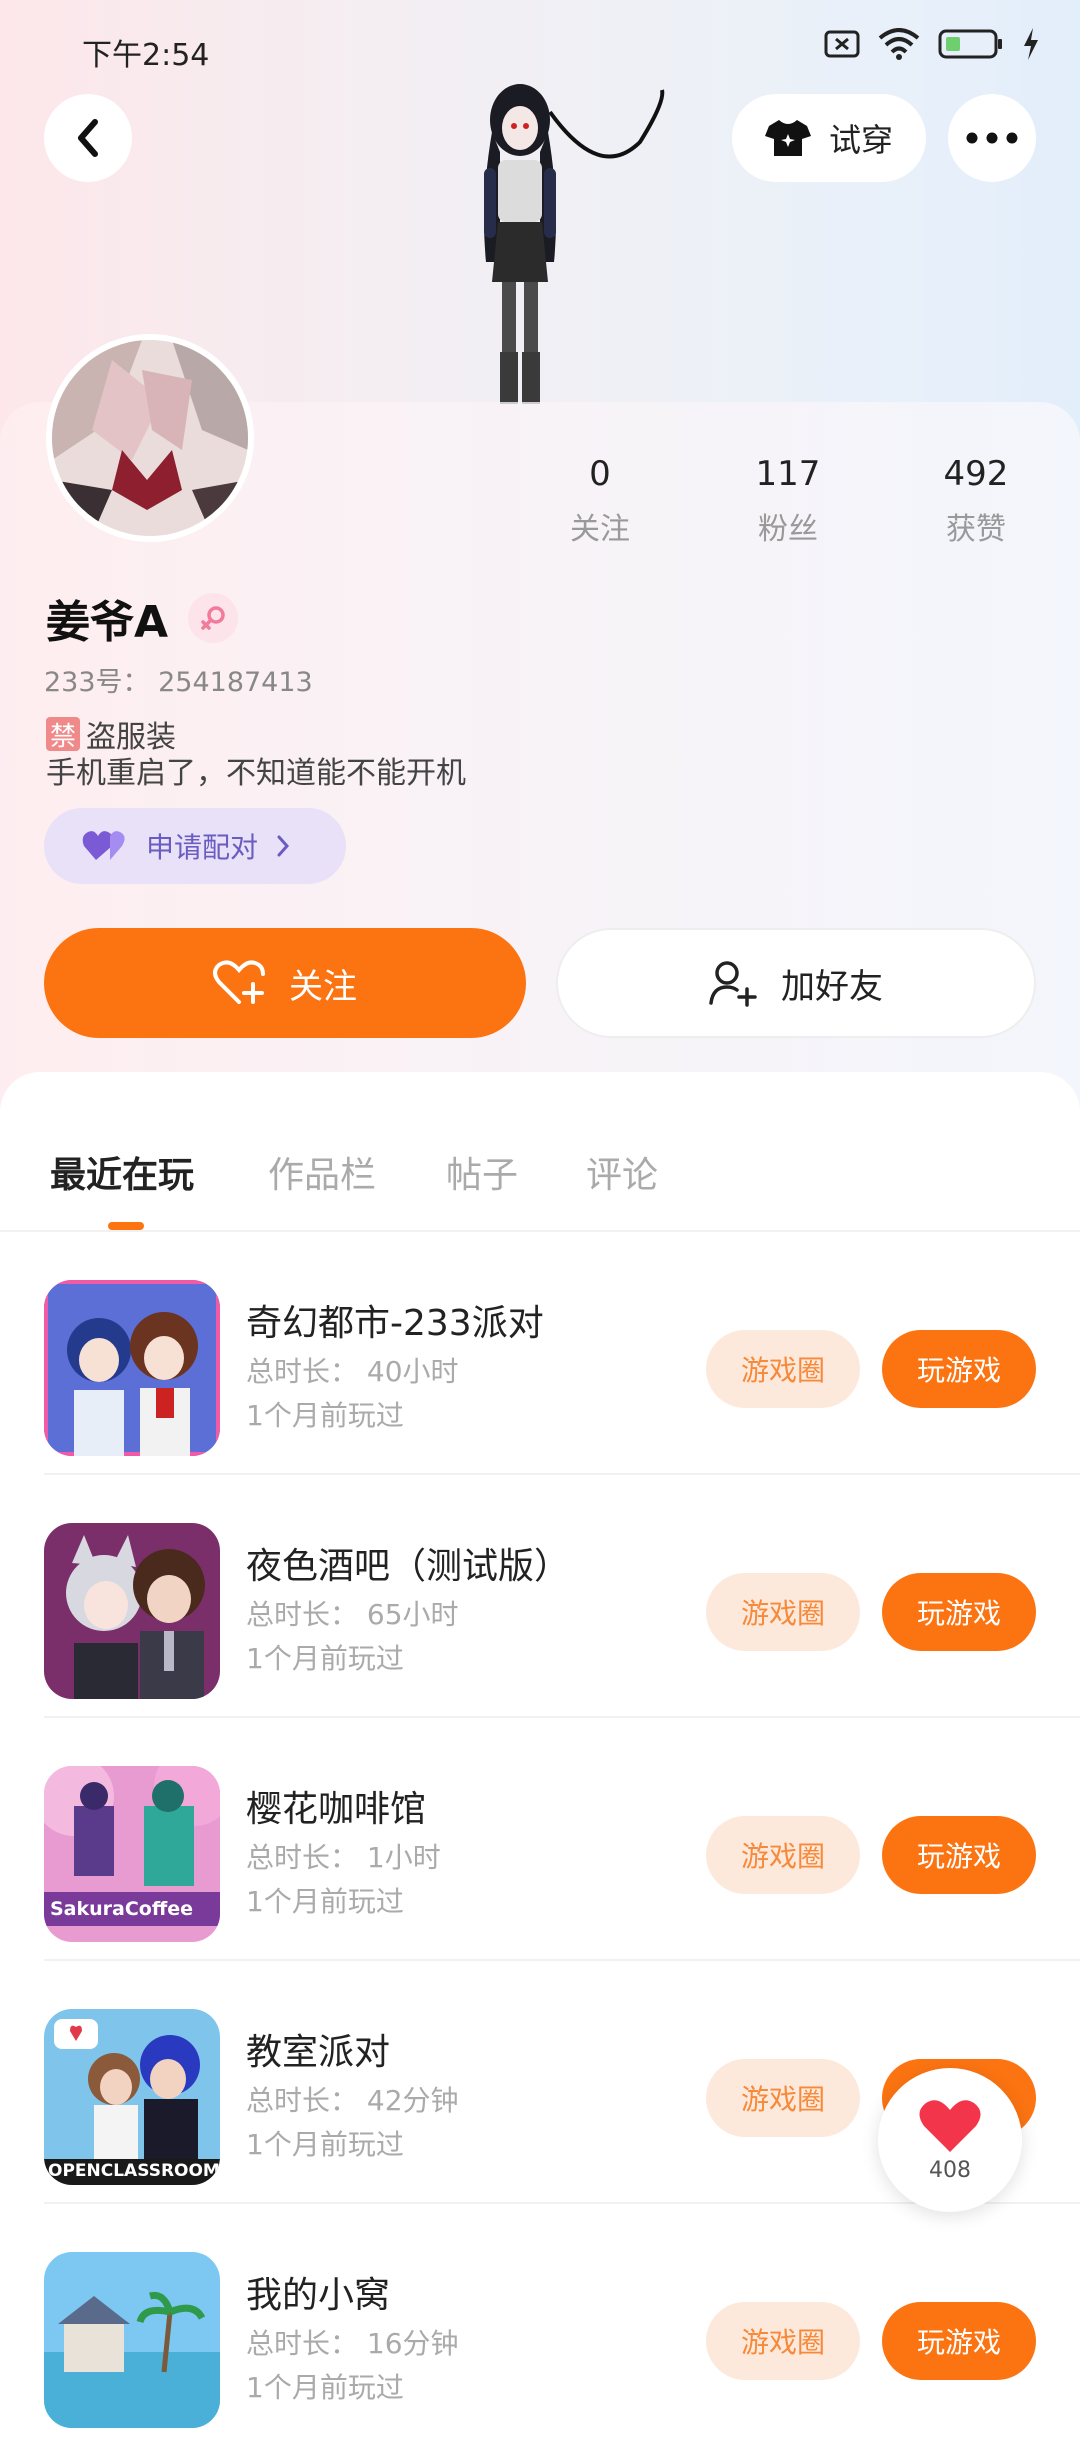 The image size is (1080, 2447). I want to click on ban-tag: 禁, so click(63, 734).